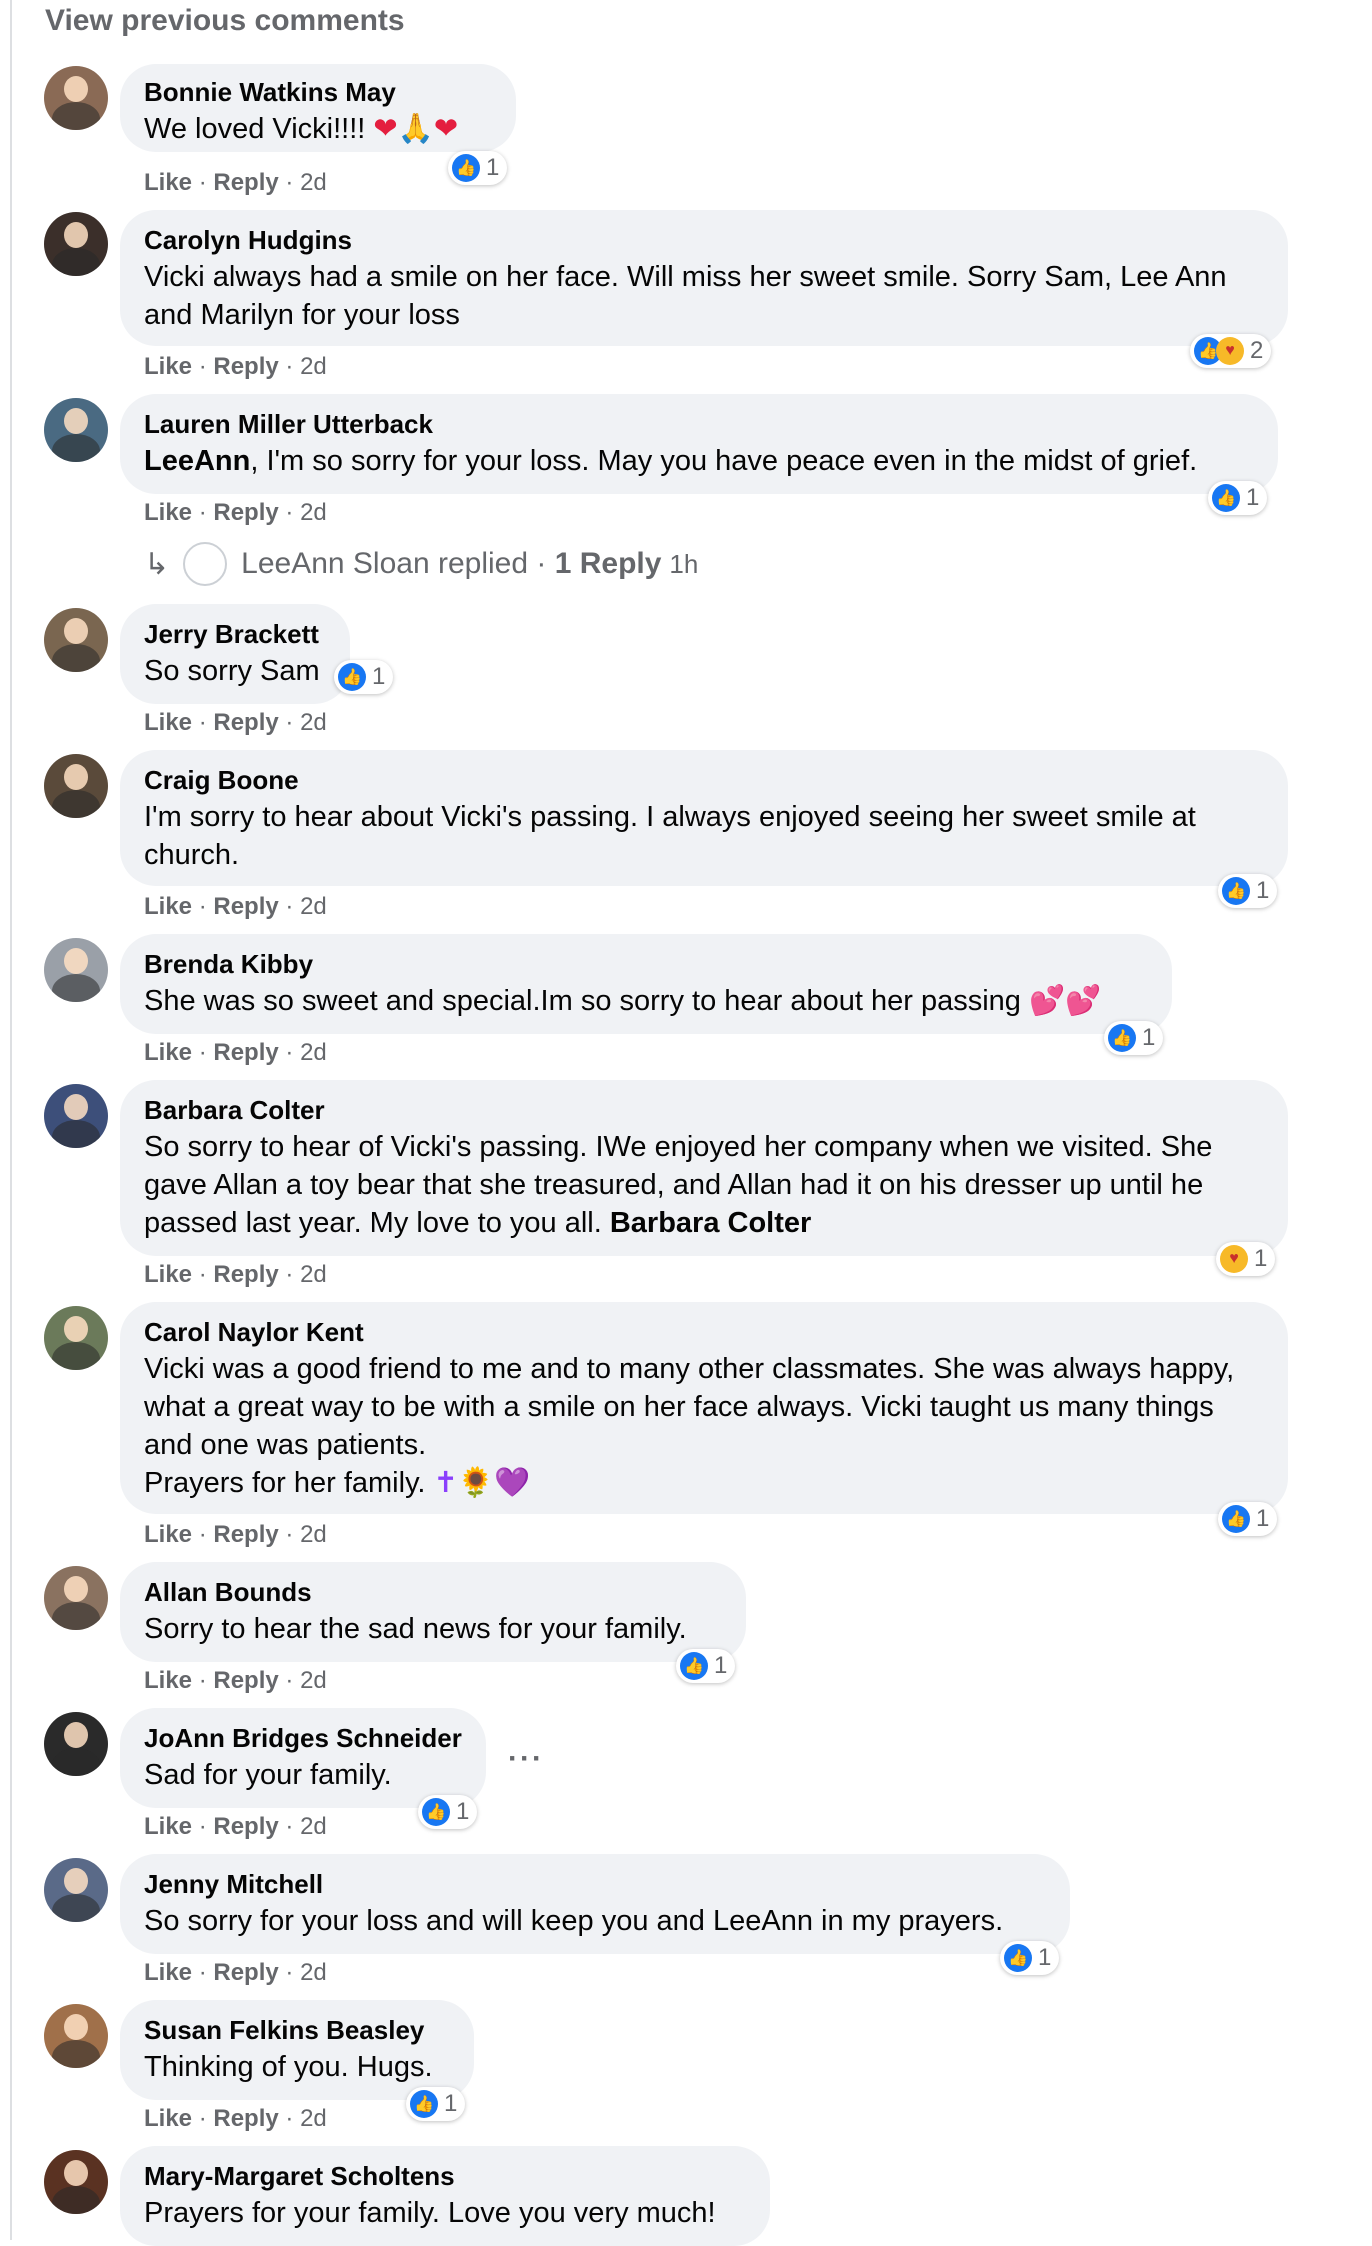 Image resolution: width=1372 pixels, height=2246 pixels. Describe the element at coordinates (297, 2030) in the screenshot. I see `commenter-name: Susan Felkins Beasley` at that location.